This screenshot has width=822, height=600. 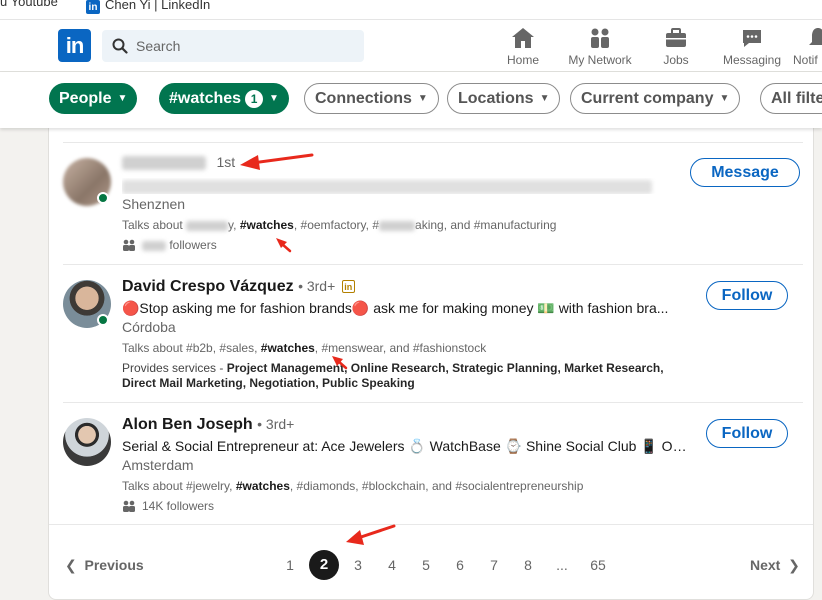 I want to click on result-location: Amsterdam, so click(x=158, y=465).